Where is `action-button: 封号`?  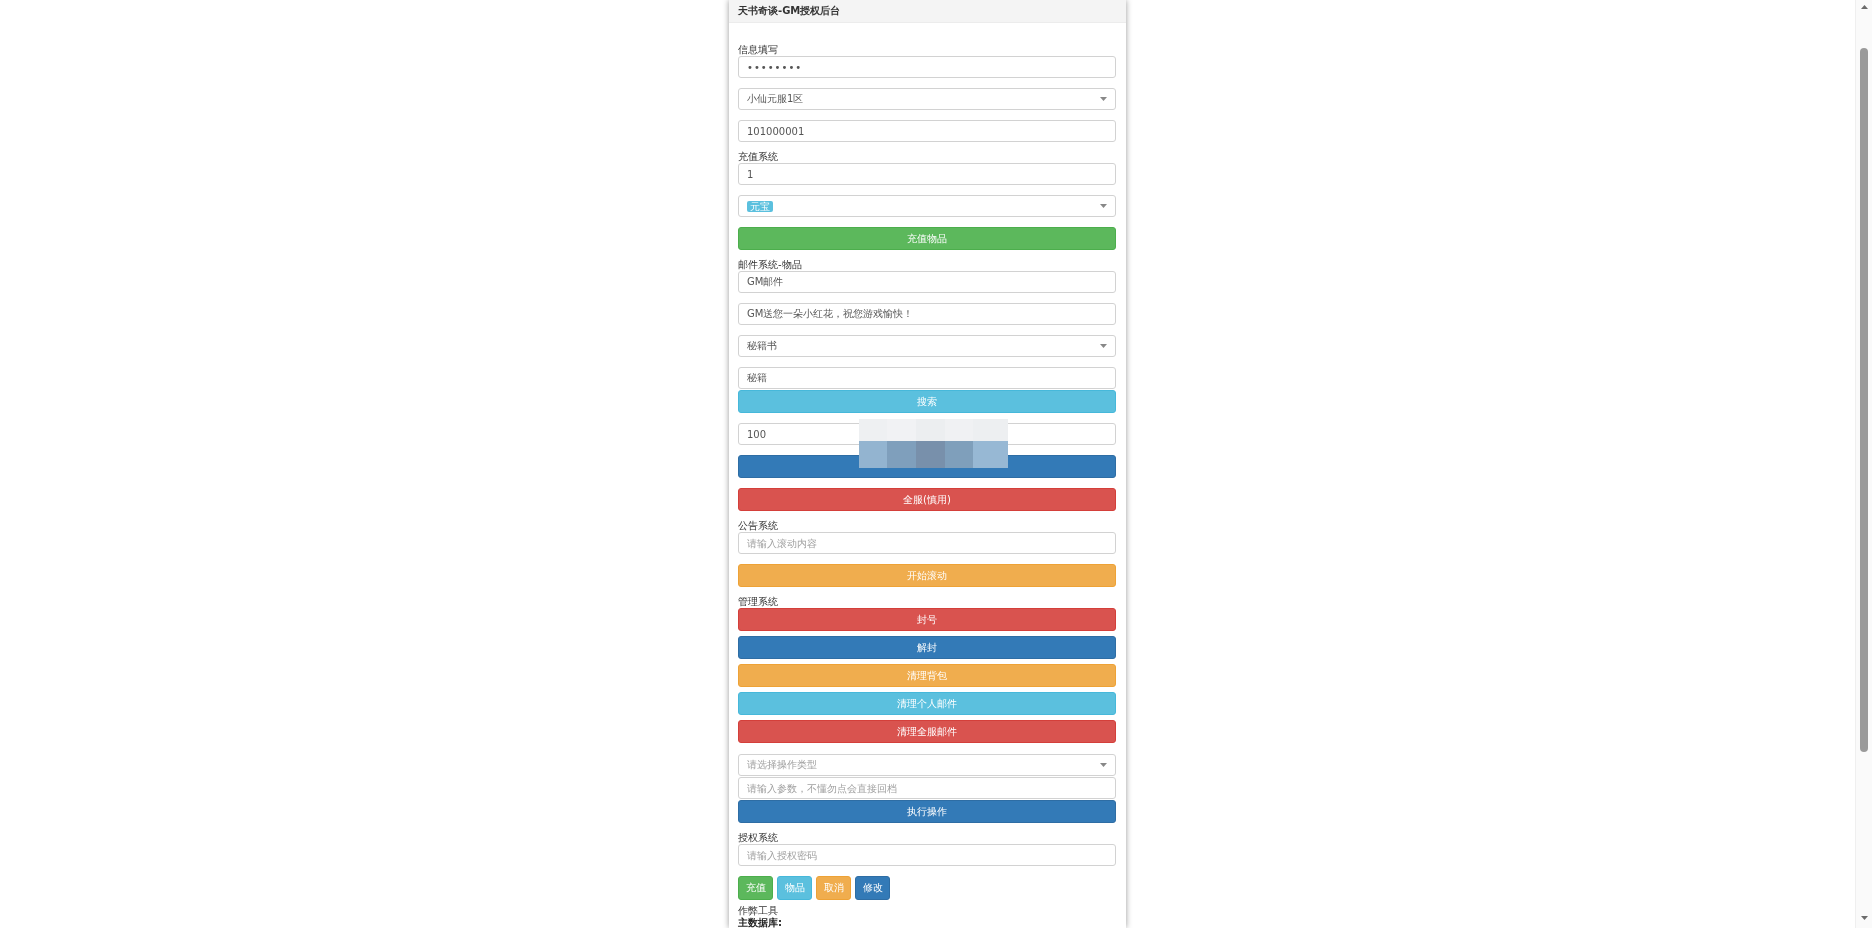 action-button: 封号 is located at coordinates (927, 619).